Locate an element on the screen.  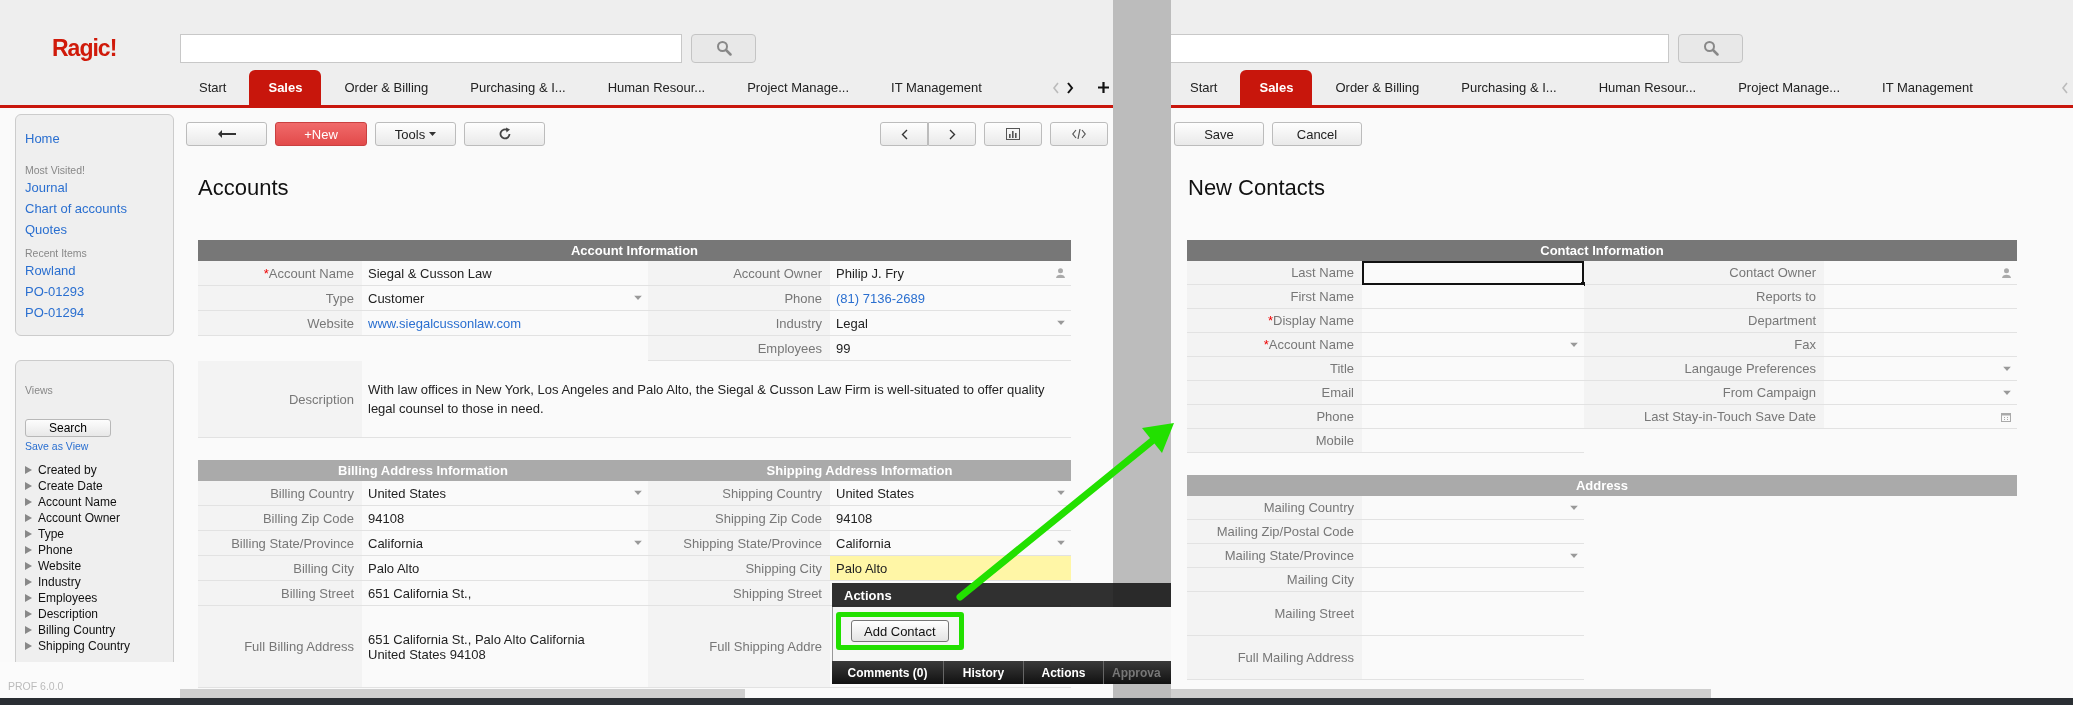
sidebar-link: Journal is located at coordinates (46, 187).